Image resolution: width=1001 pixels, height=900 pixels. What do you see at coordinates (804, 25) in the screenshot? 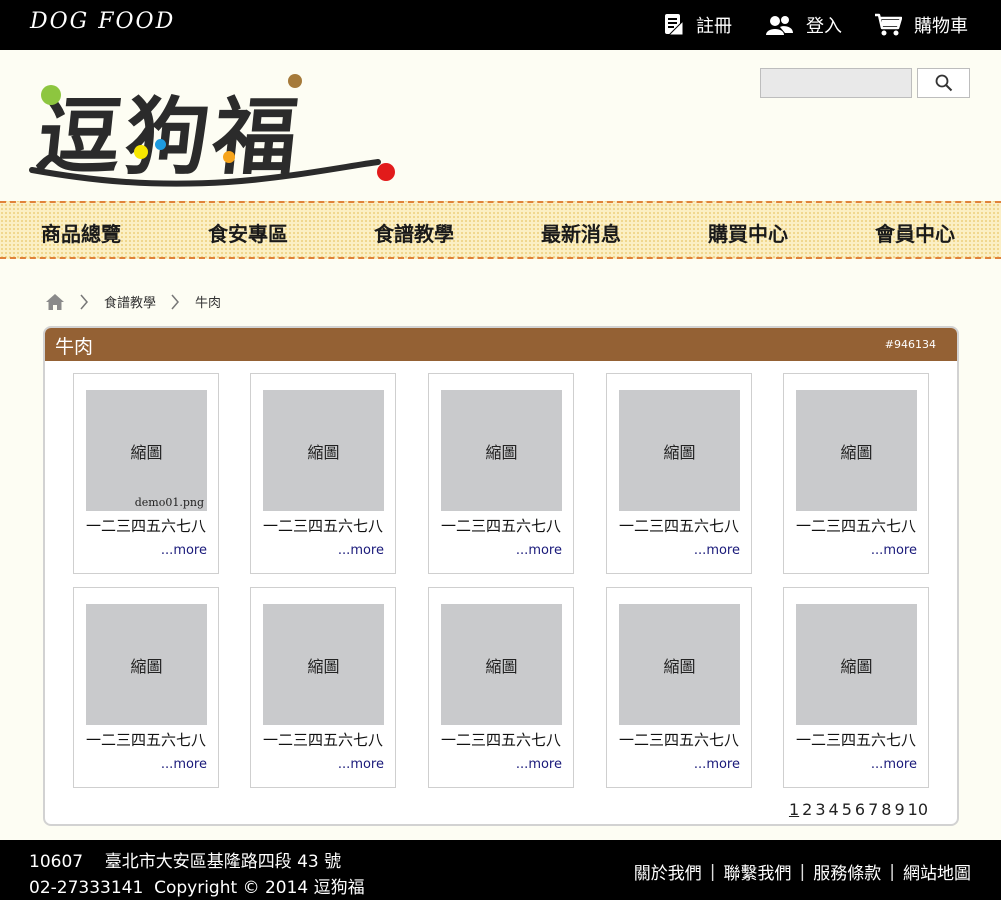
I see `login-link: 登入` at bounding box center [804, 25].